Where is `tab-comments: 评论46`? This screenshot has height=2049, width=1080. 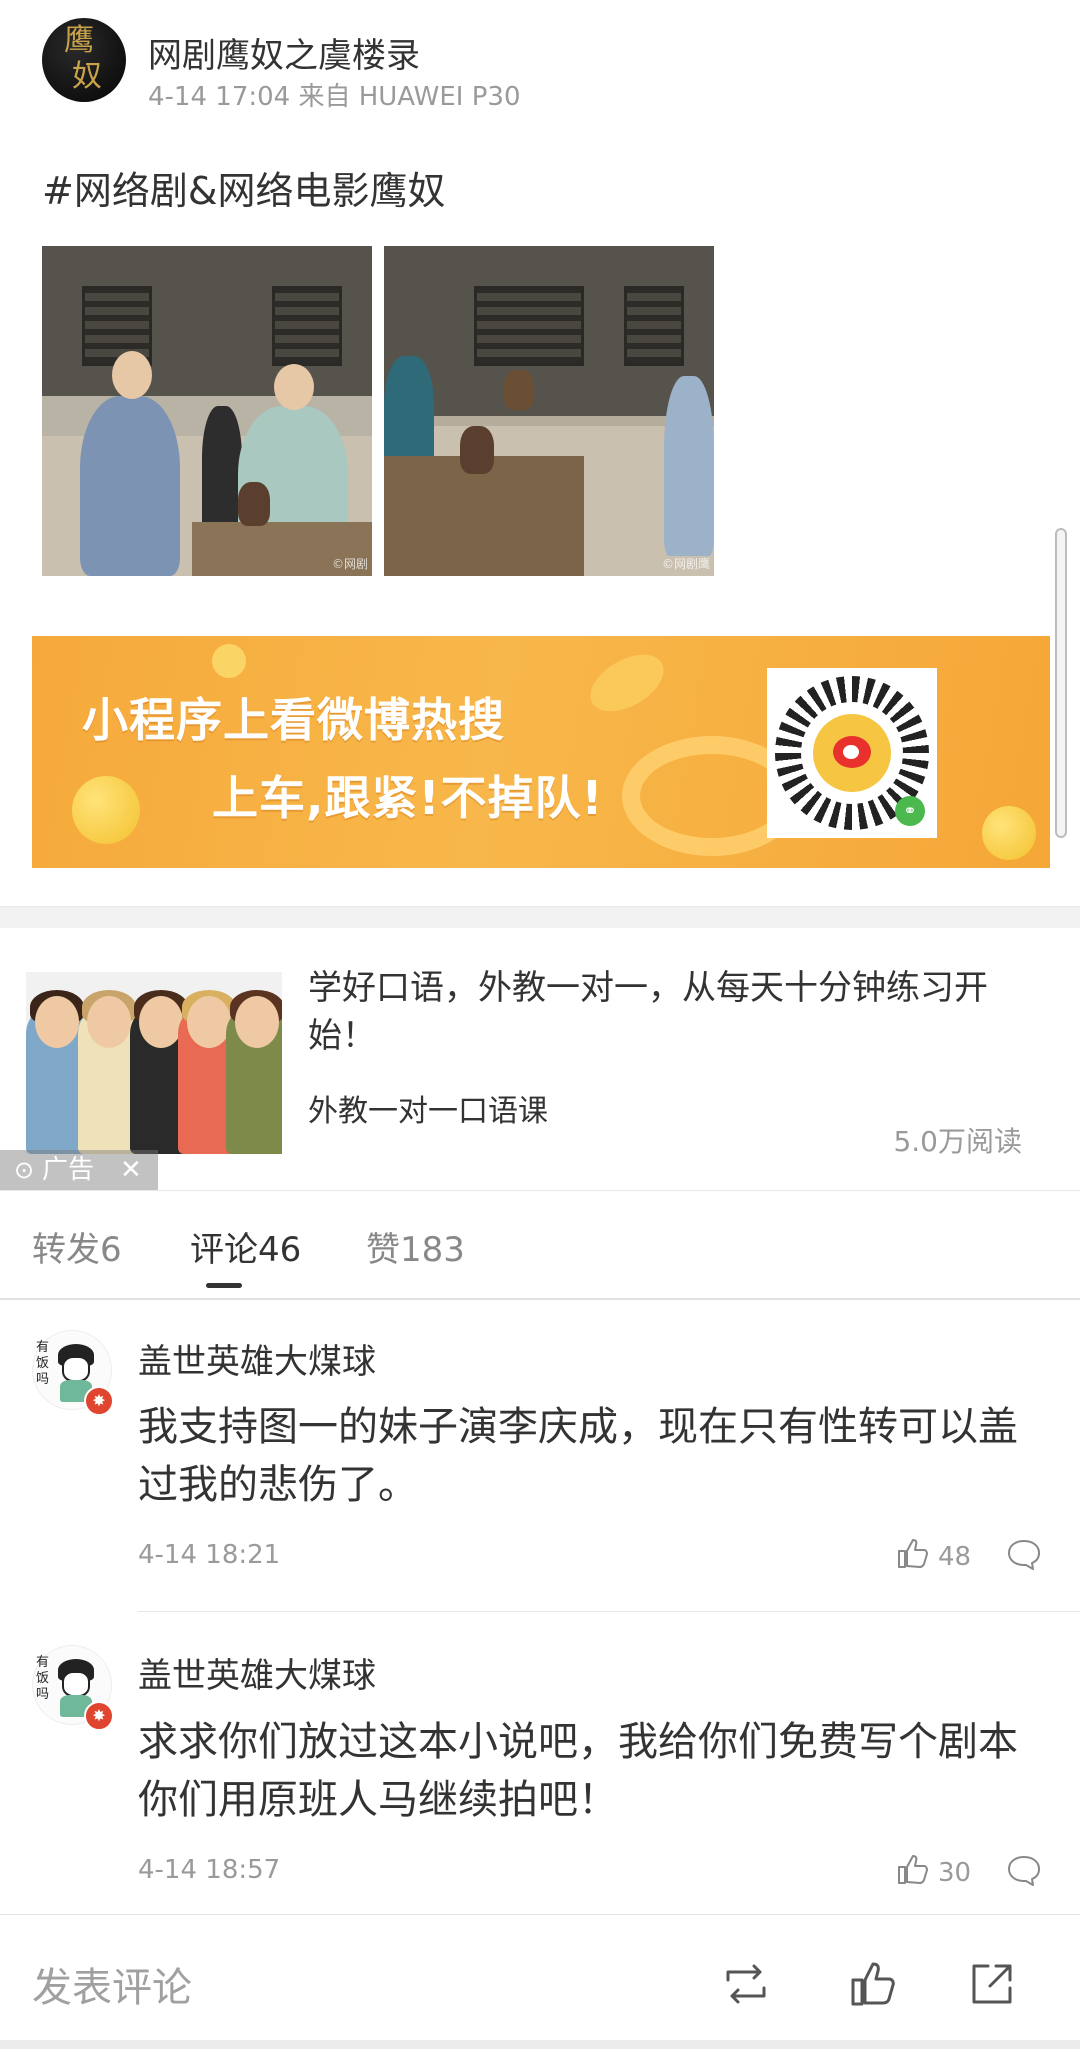
tab-comments: 评论46 is located at coordinates (245, 1246).